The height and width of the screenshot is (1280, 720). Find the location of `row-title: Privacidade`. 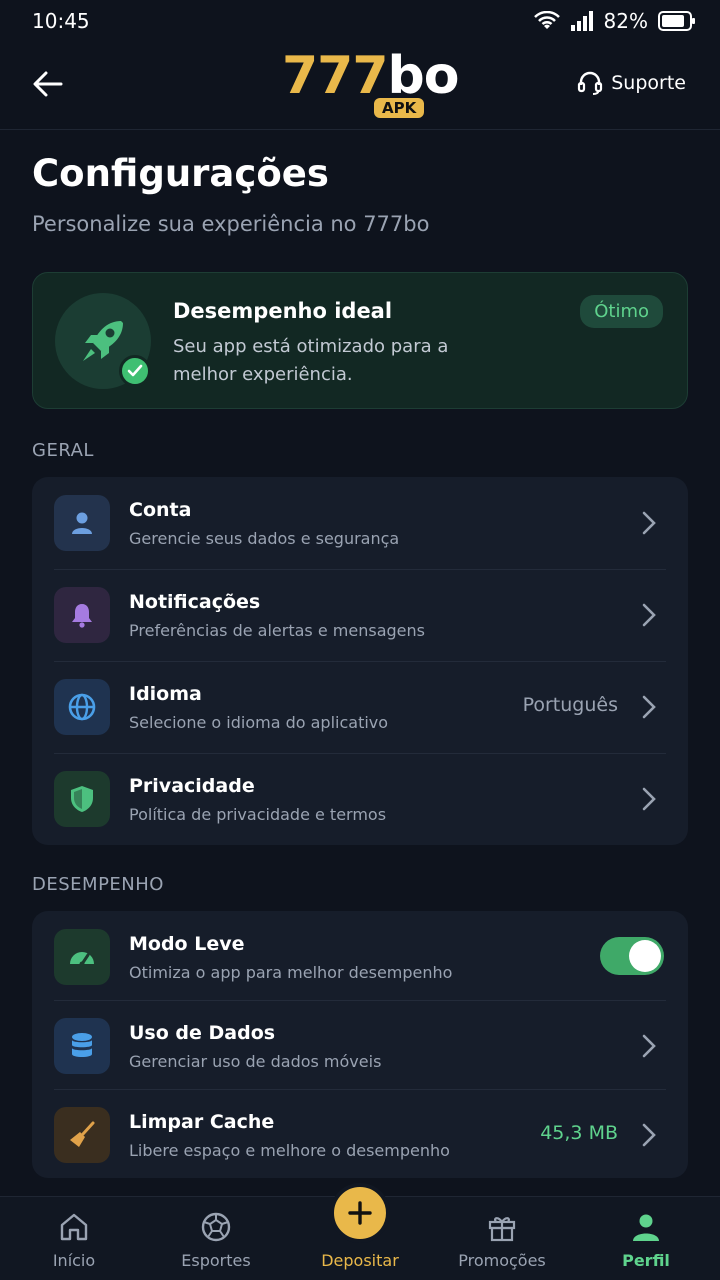

row-title: Privacidade is located at coordinates (192, 786).